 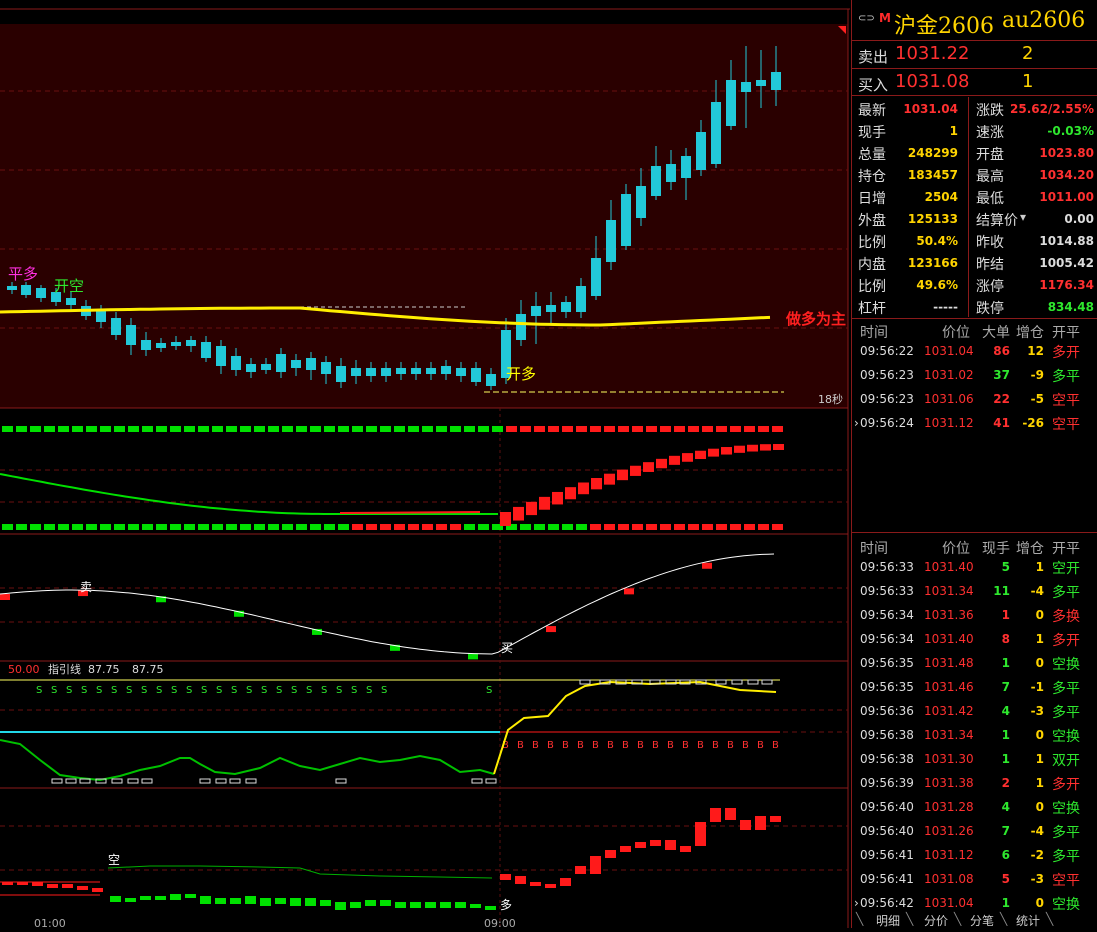 I want to click on table-row: 09:56:33 1031.40 5 1 空开, so click(x=974, y=567).